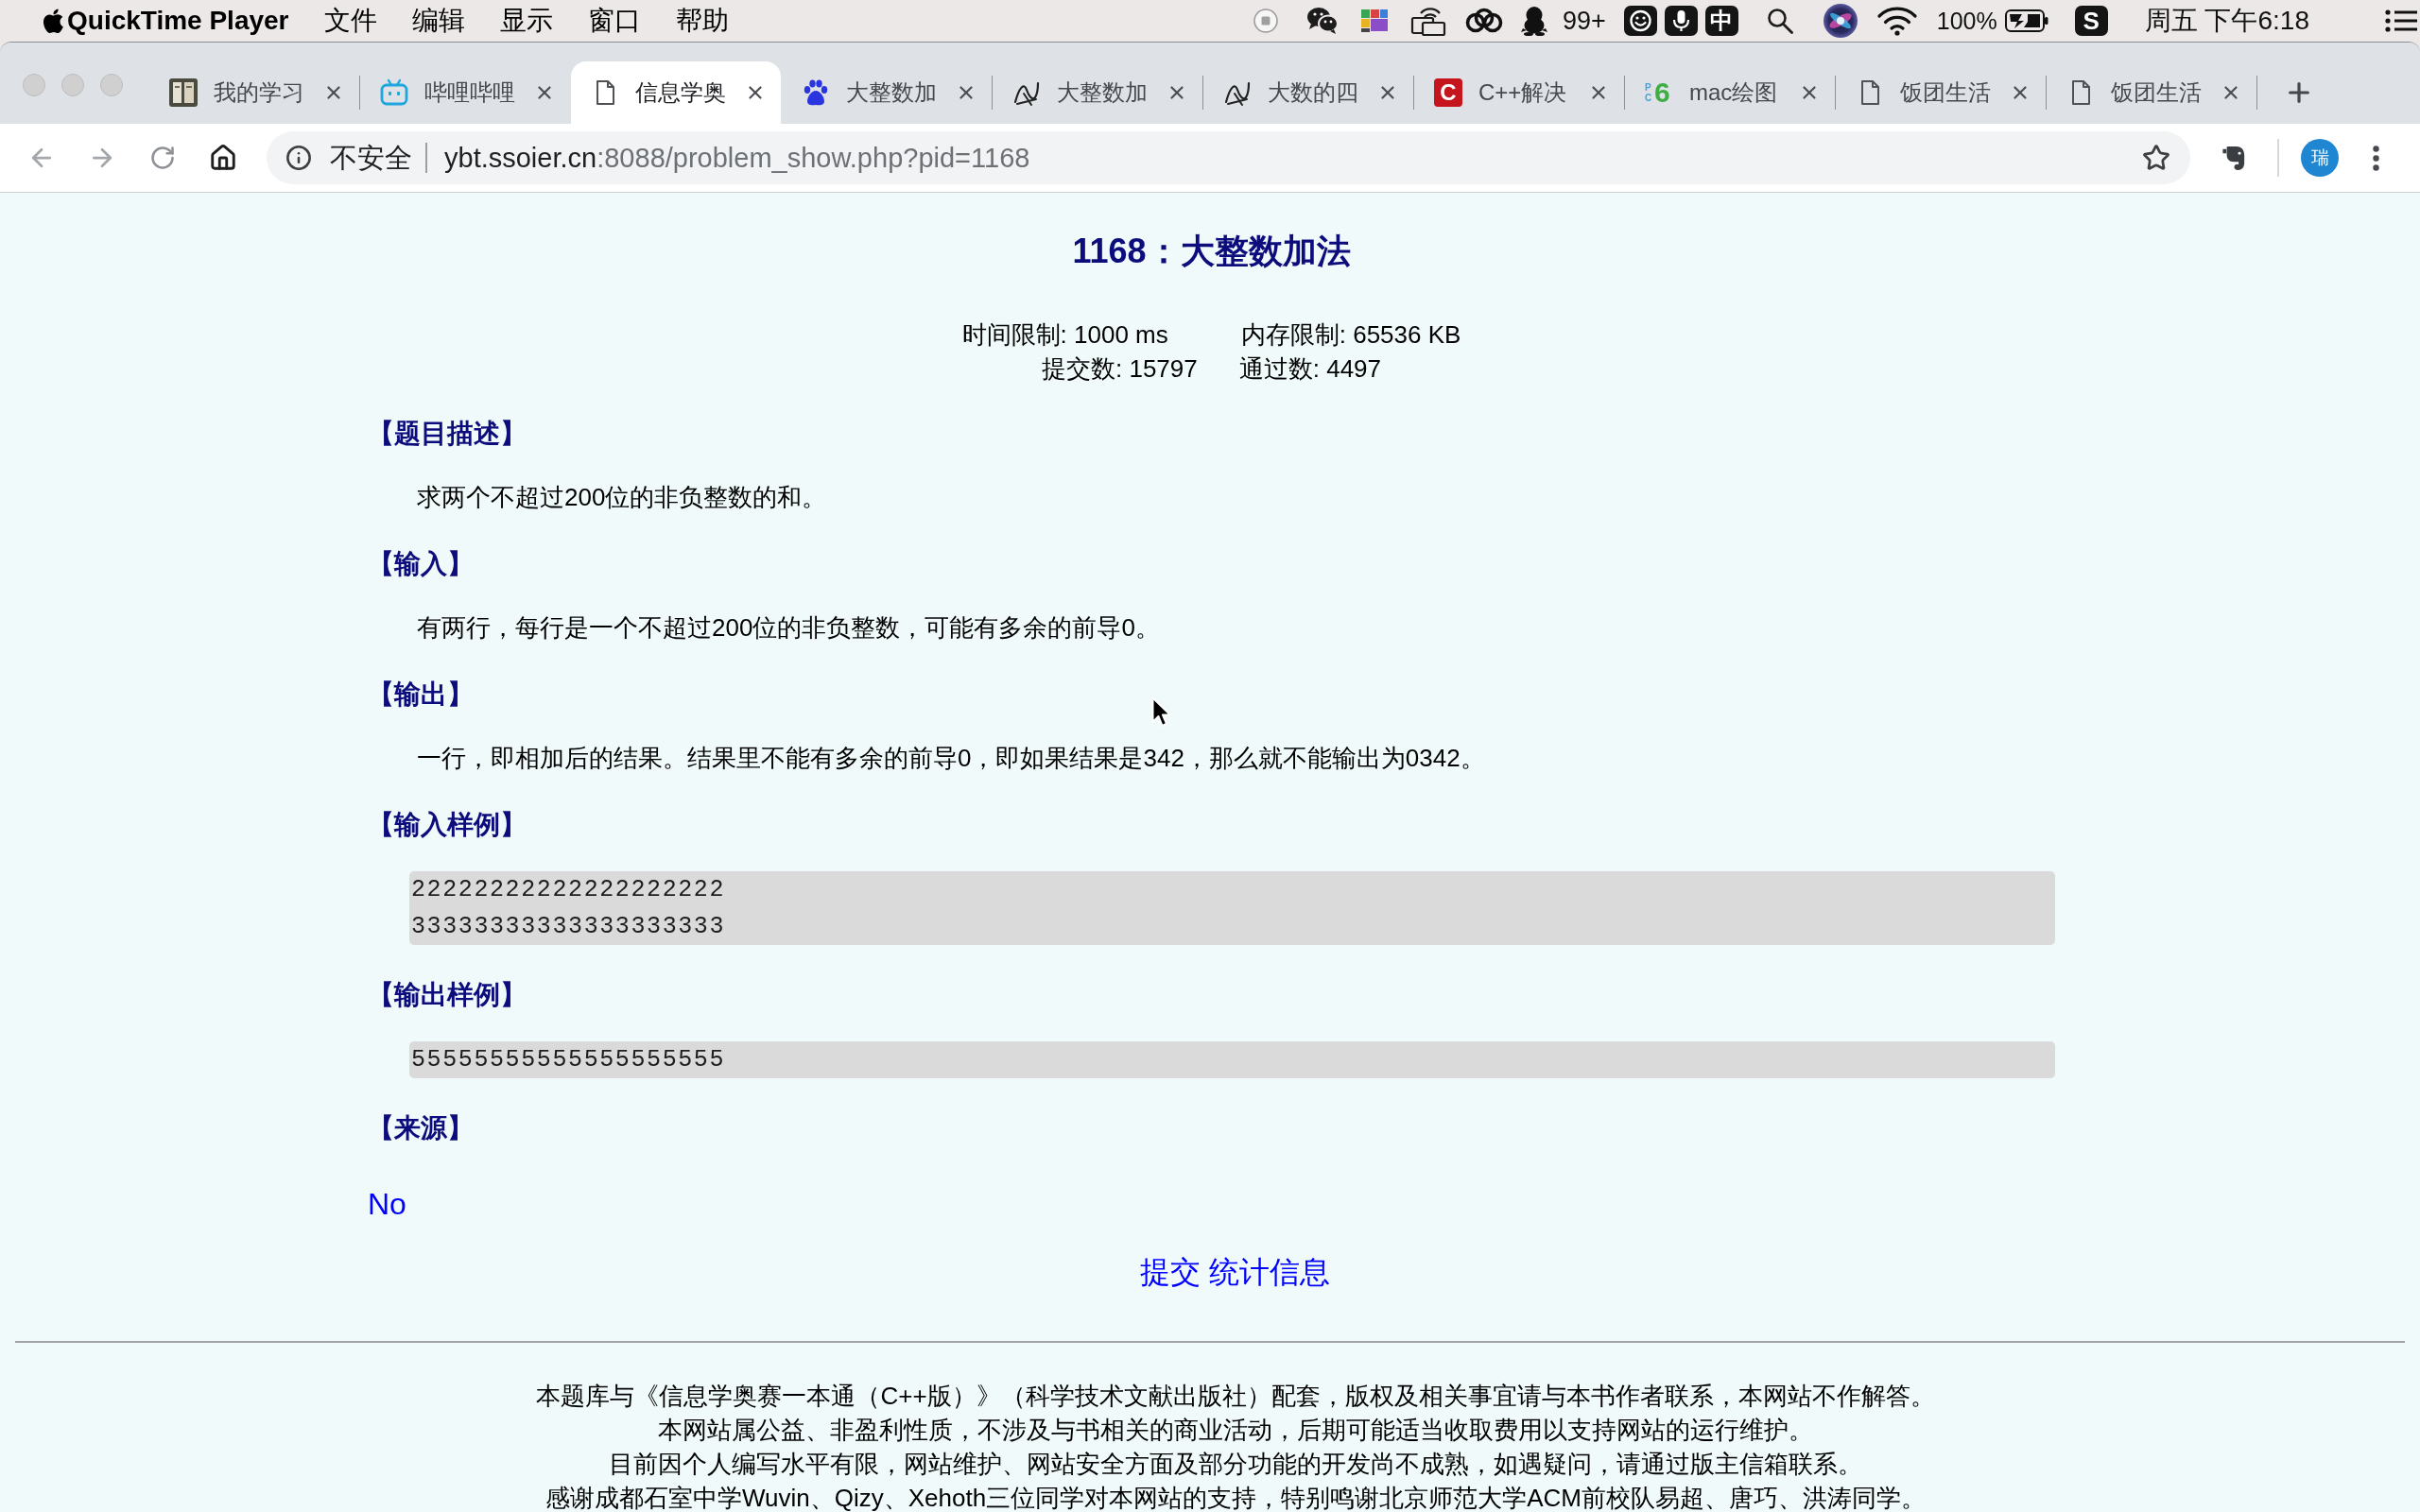  I want to click on thumbnail-icon, so click(183, 92).